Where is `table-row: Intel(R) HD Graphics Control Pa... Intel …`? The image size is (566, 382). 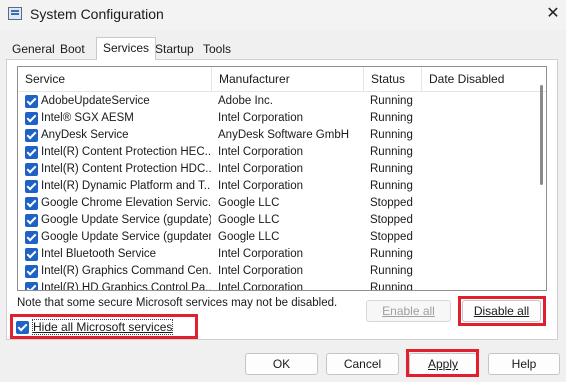
table-row: Intel(R) HD Graphics Control Pa... Intel … is located at coordinates (278, 285).